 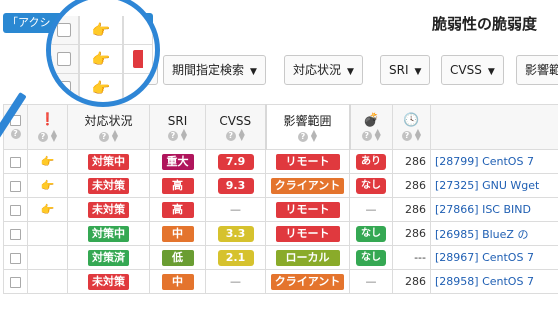 I want to click on cvss-badge: 2.1, so click(x=235, y=257).